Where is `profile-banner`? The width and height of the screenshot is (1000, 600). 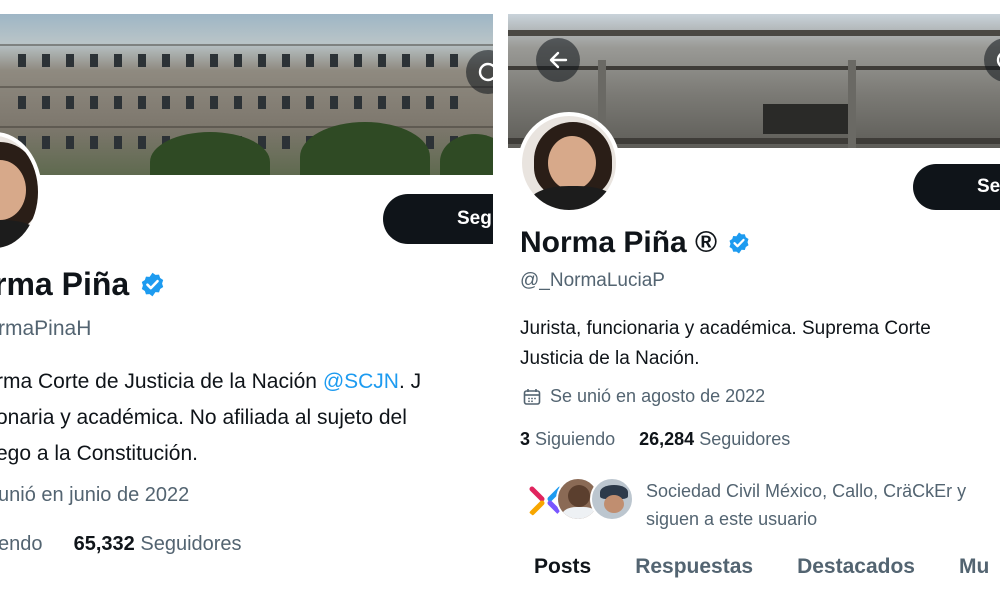
profile-banner is located at coordinates (246, 94).